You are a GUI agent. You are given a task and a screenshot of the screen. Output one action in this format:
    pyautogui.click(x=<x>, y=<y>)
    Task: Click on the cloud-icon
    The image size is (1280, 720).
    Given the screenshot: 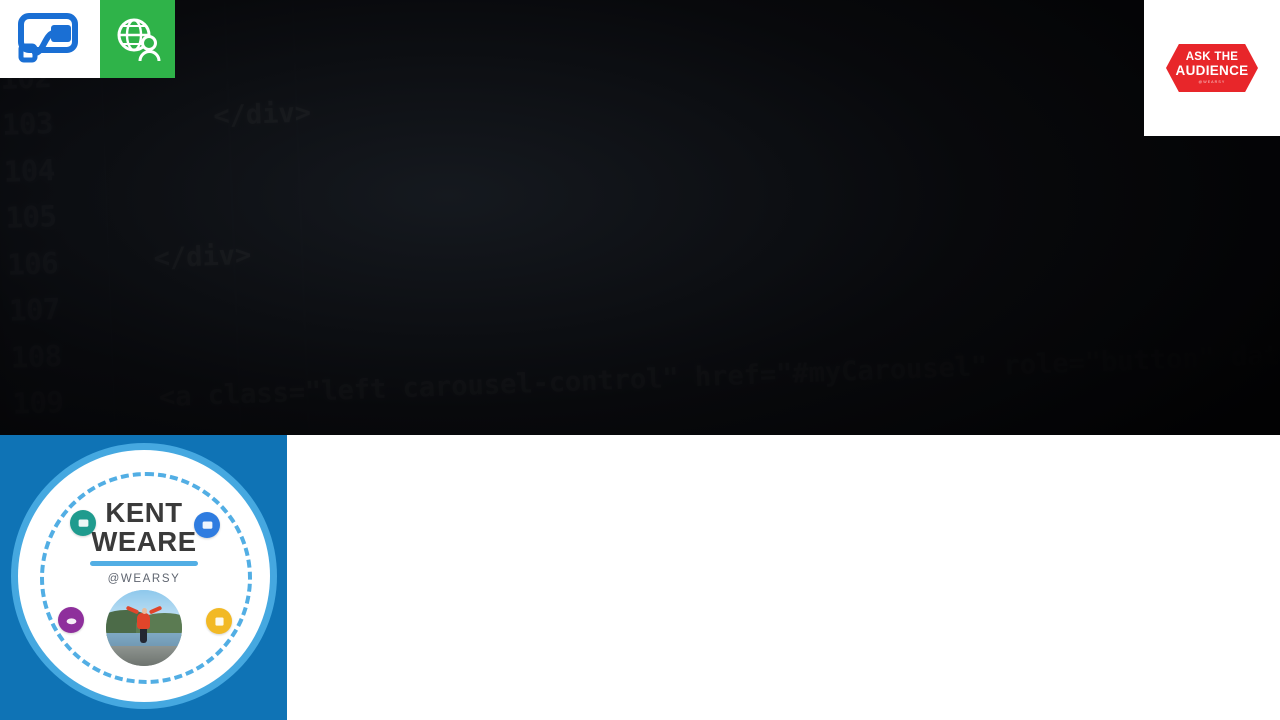 What is the action you would take?
    pyautogui.click(x=71, y=620)
    